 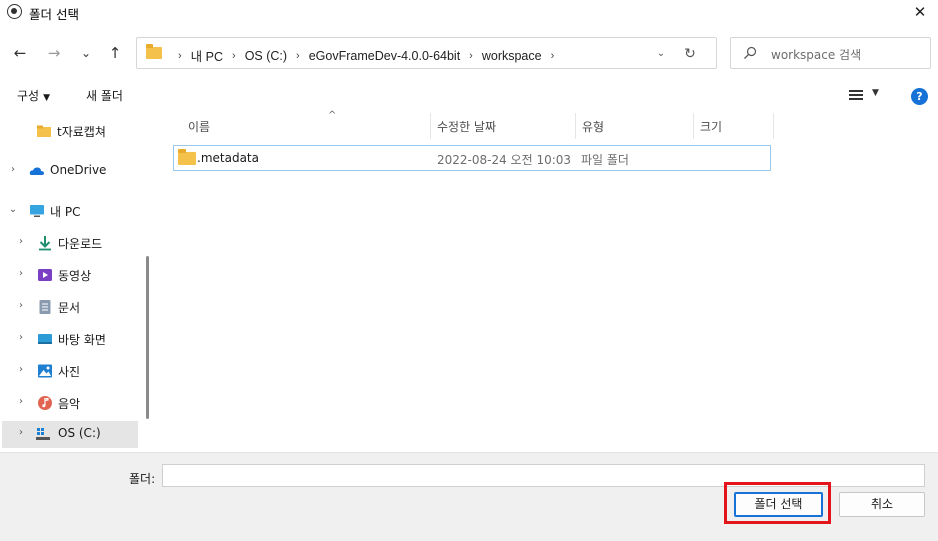 What do you see at coordinates (266, 56) in the screenshot?
I see `breadcrumb-item-drive: OS (C:)` at bounding box center [266, 56].